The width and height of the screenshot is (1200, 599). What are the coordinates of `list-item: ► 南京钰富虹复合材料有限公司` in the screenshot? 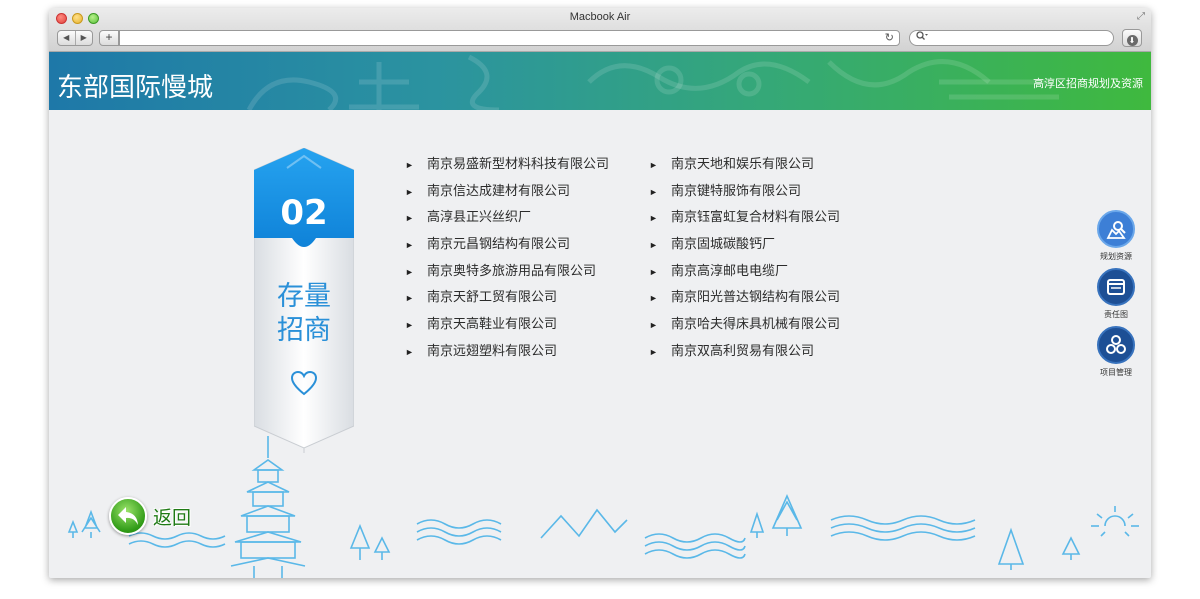 It's located at (744, 217).